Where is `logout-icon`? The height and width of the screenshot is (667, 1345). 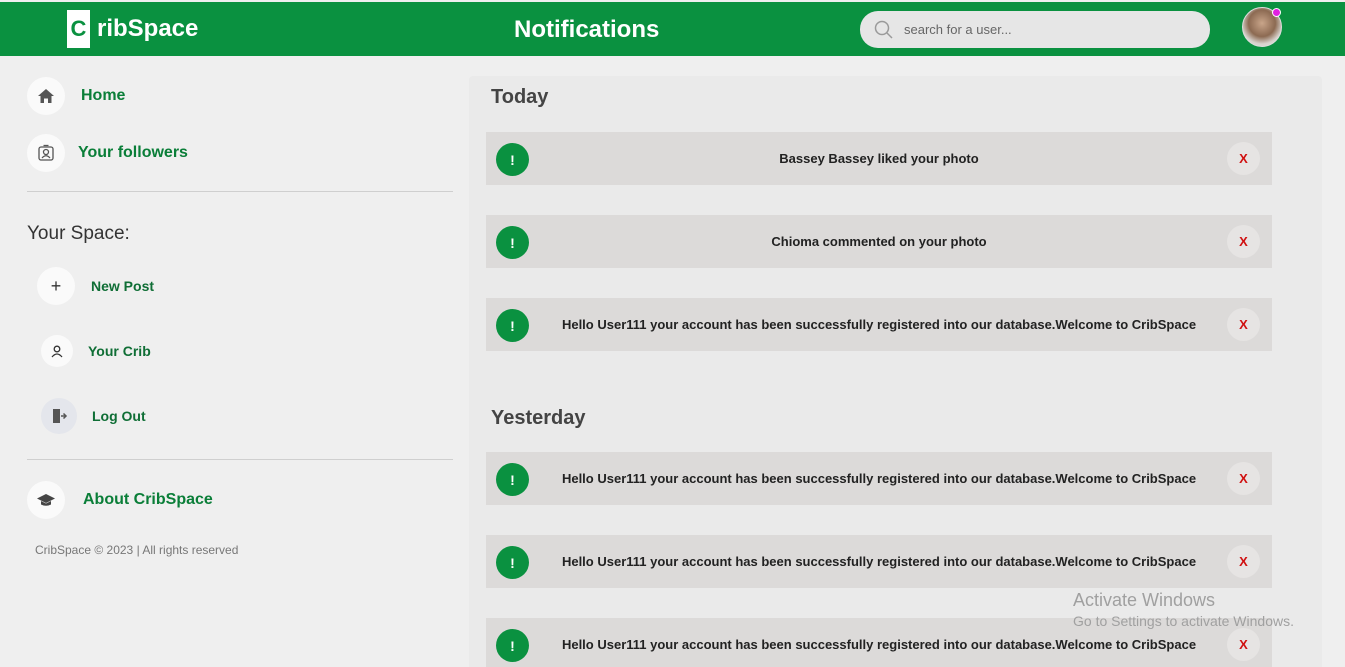
logout-icon is located at coordinates (59, 416).